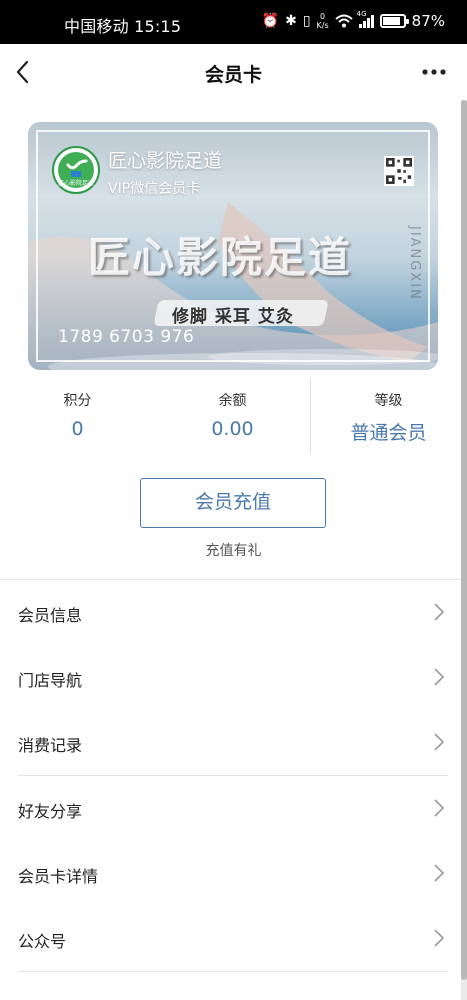 The width and height of the screenshot is (467, 1000). What do you see at coordinates (230, 612) in the screenshot?
I see `menu-item-member-info: 会员信息` at bounding box center [230, 612].